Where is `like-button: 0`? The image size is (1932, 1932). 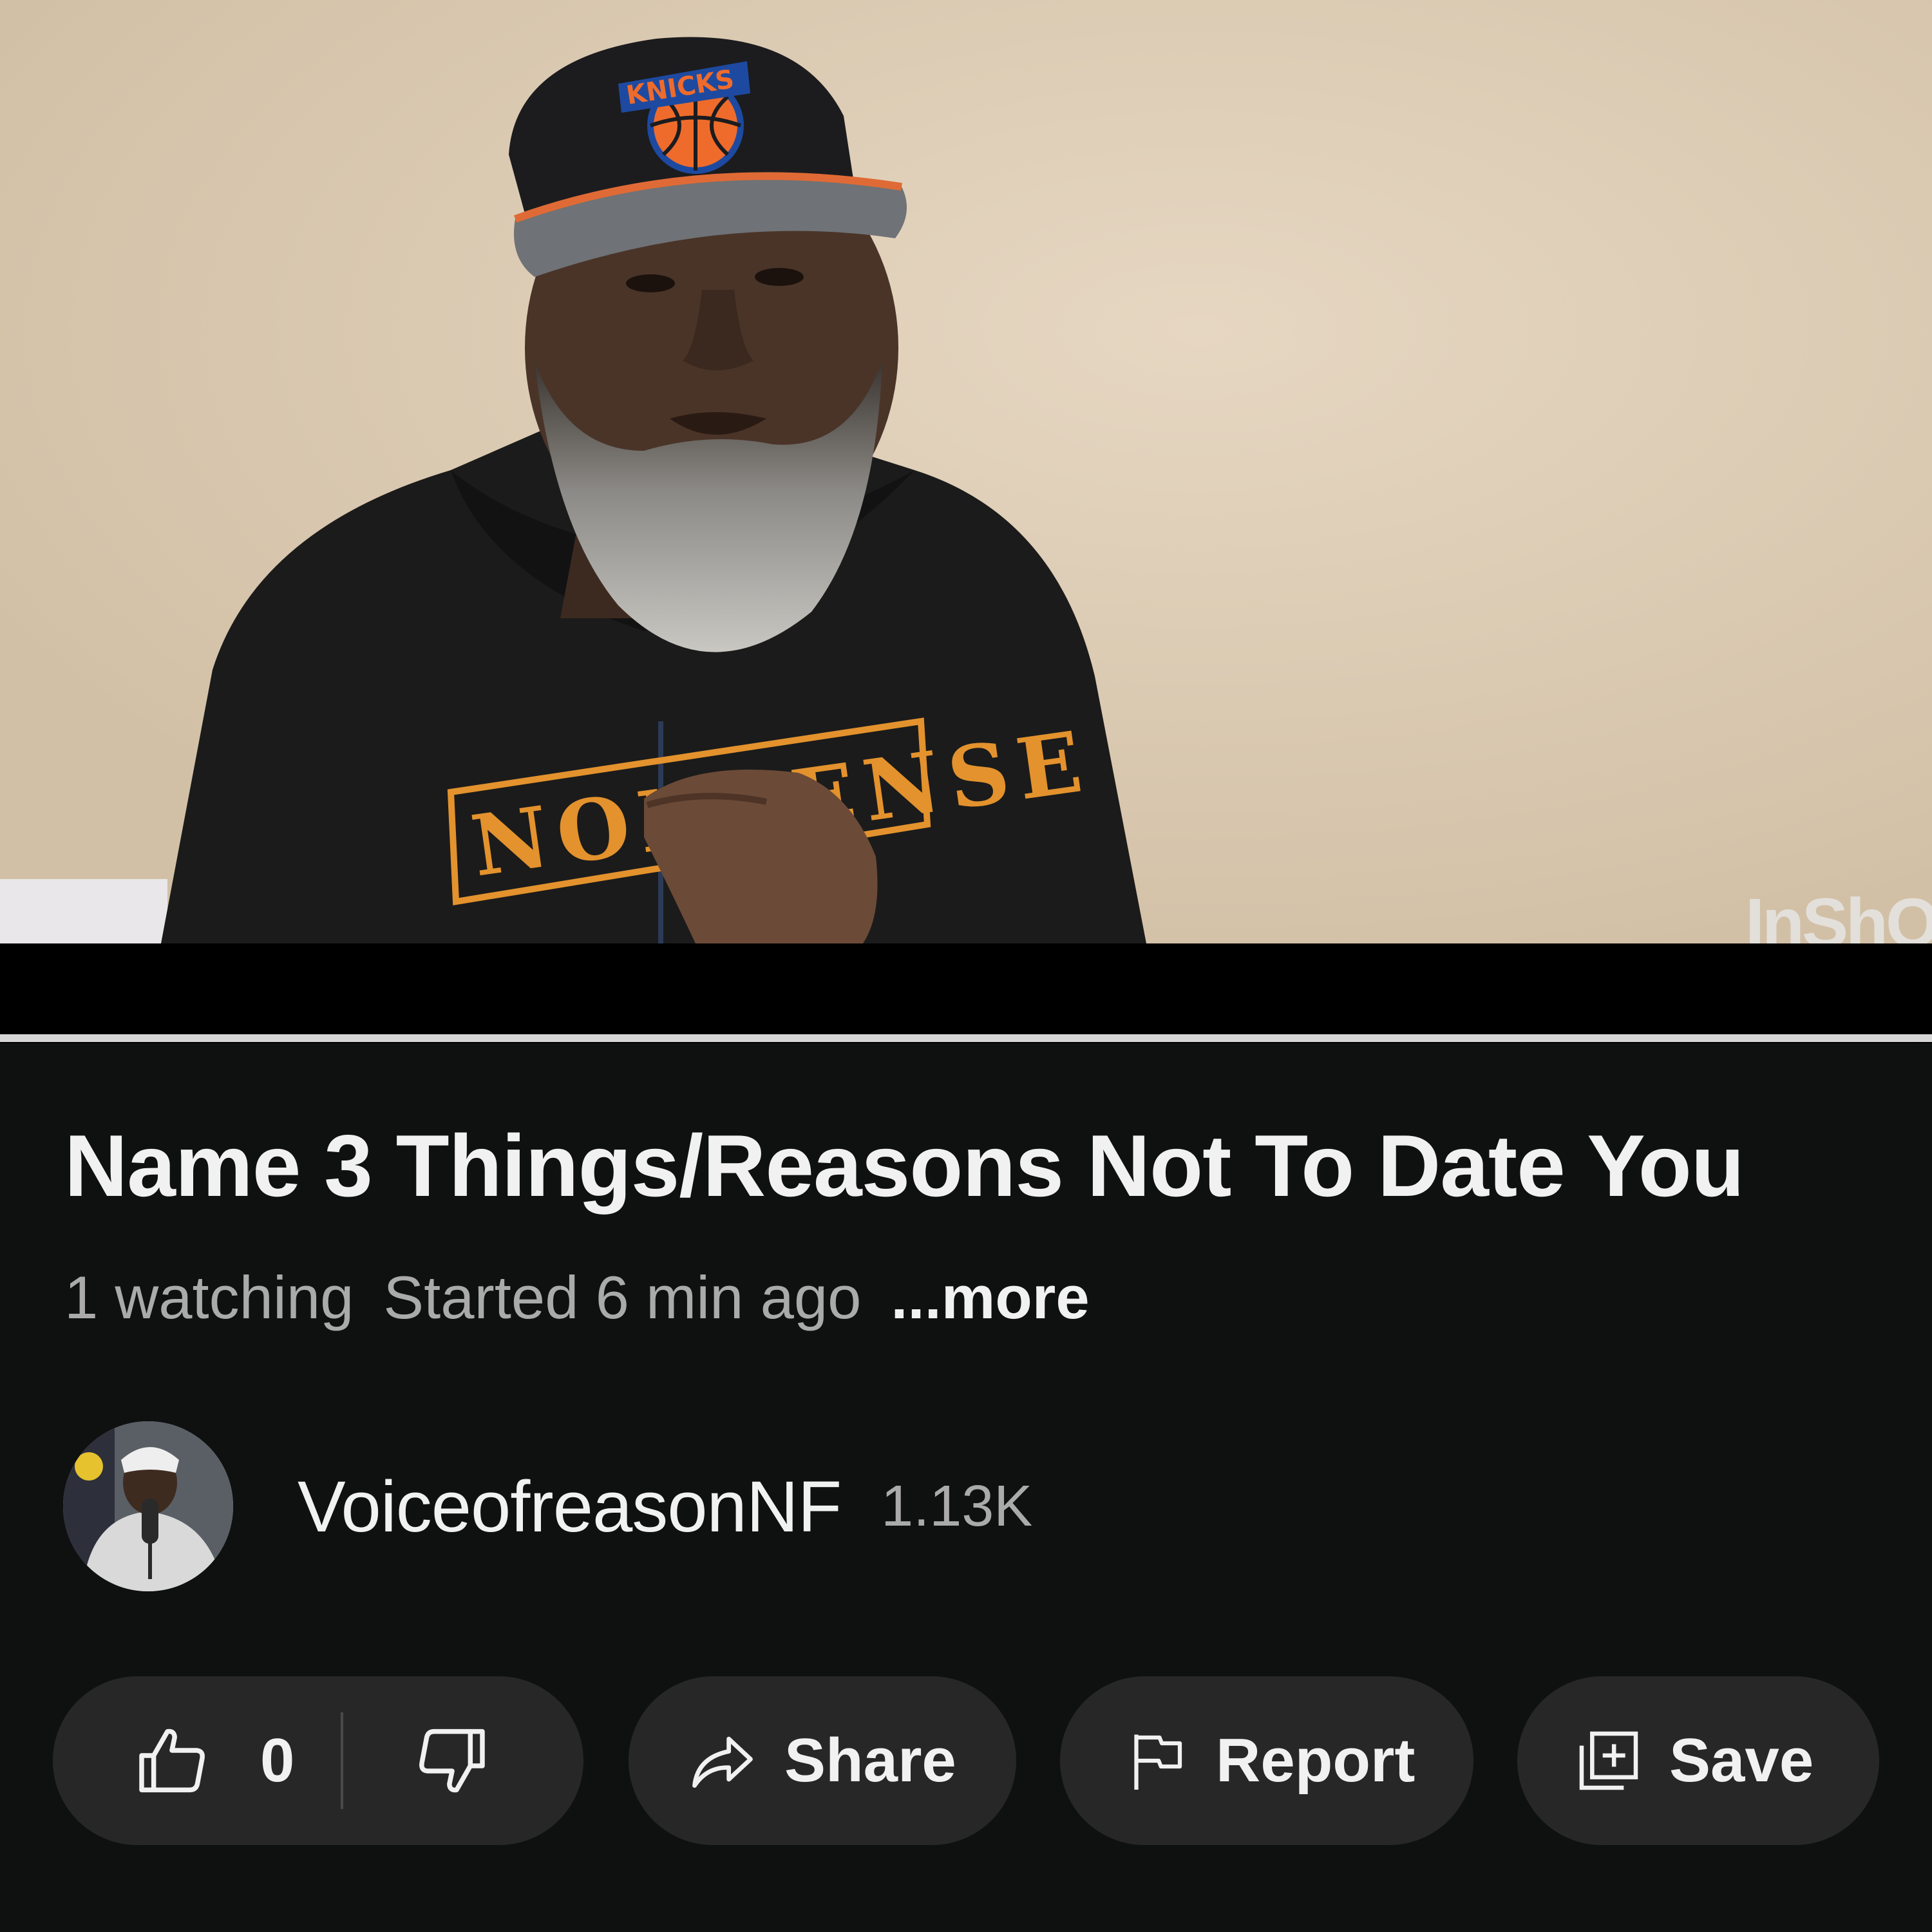 like-button: 0 is located at coordinates (174, 1760).